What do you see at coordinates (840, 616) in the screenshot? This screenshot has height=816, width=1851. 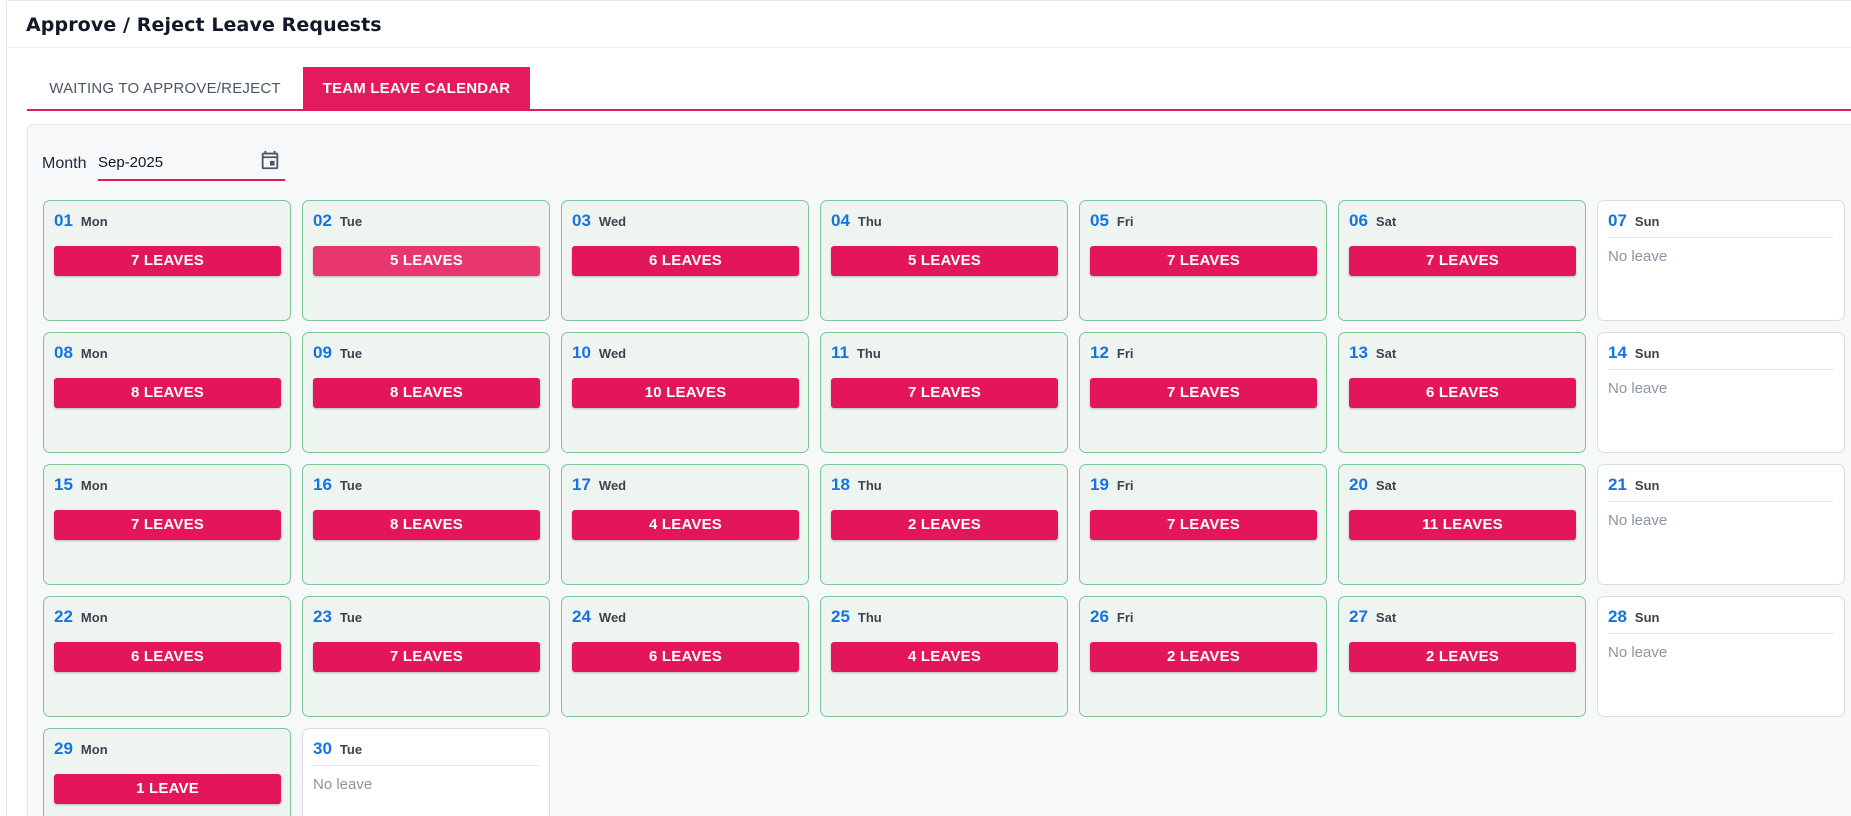 I see `day-number: 25` at bounding box center [840, 616].